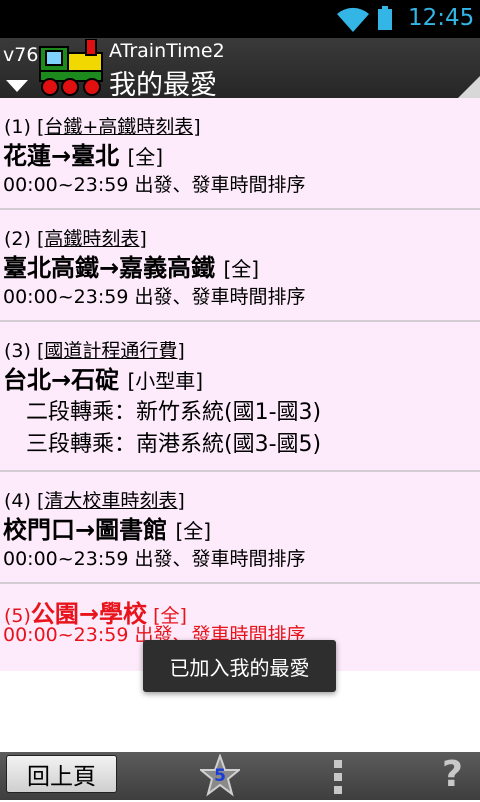 This screenshot has width=480, height=802. What do you see at coordinates (61, 380) in the screenshot?
I see `route-text: 台北→石碇` at bounding box center [61, 380].